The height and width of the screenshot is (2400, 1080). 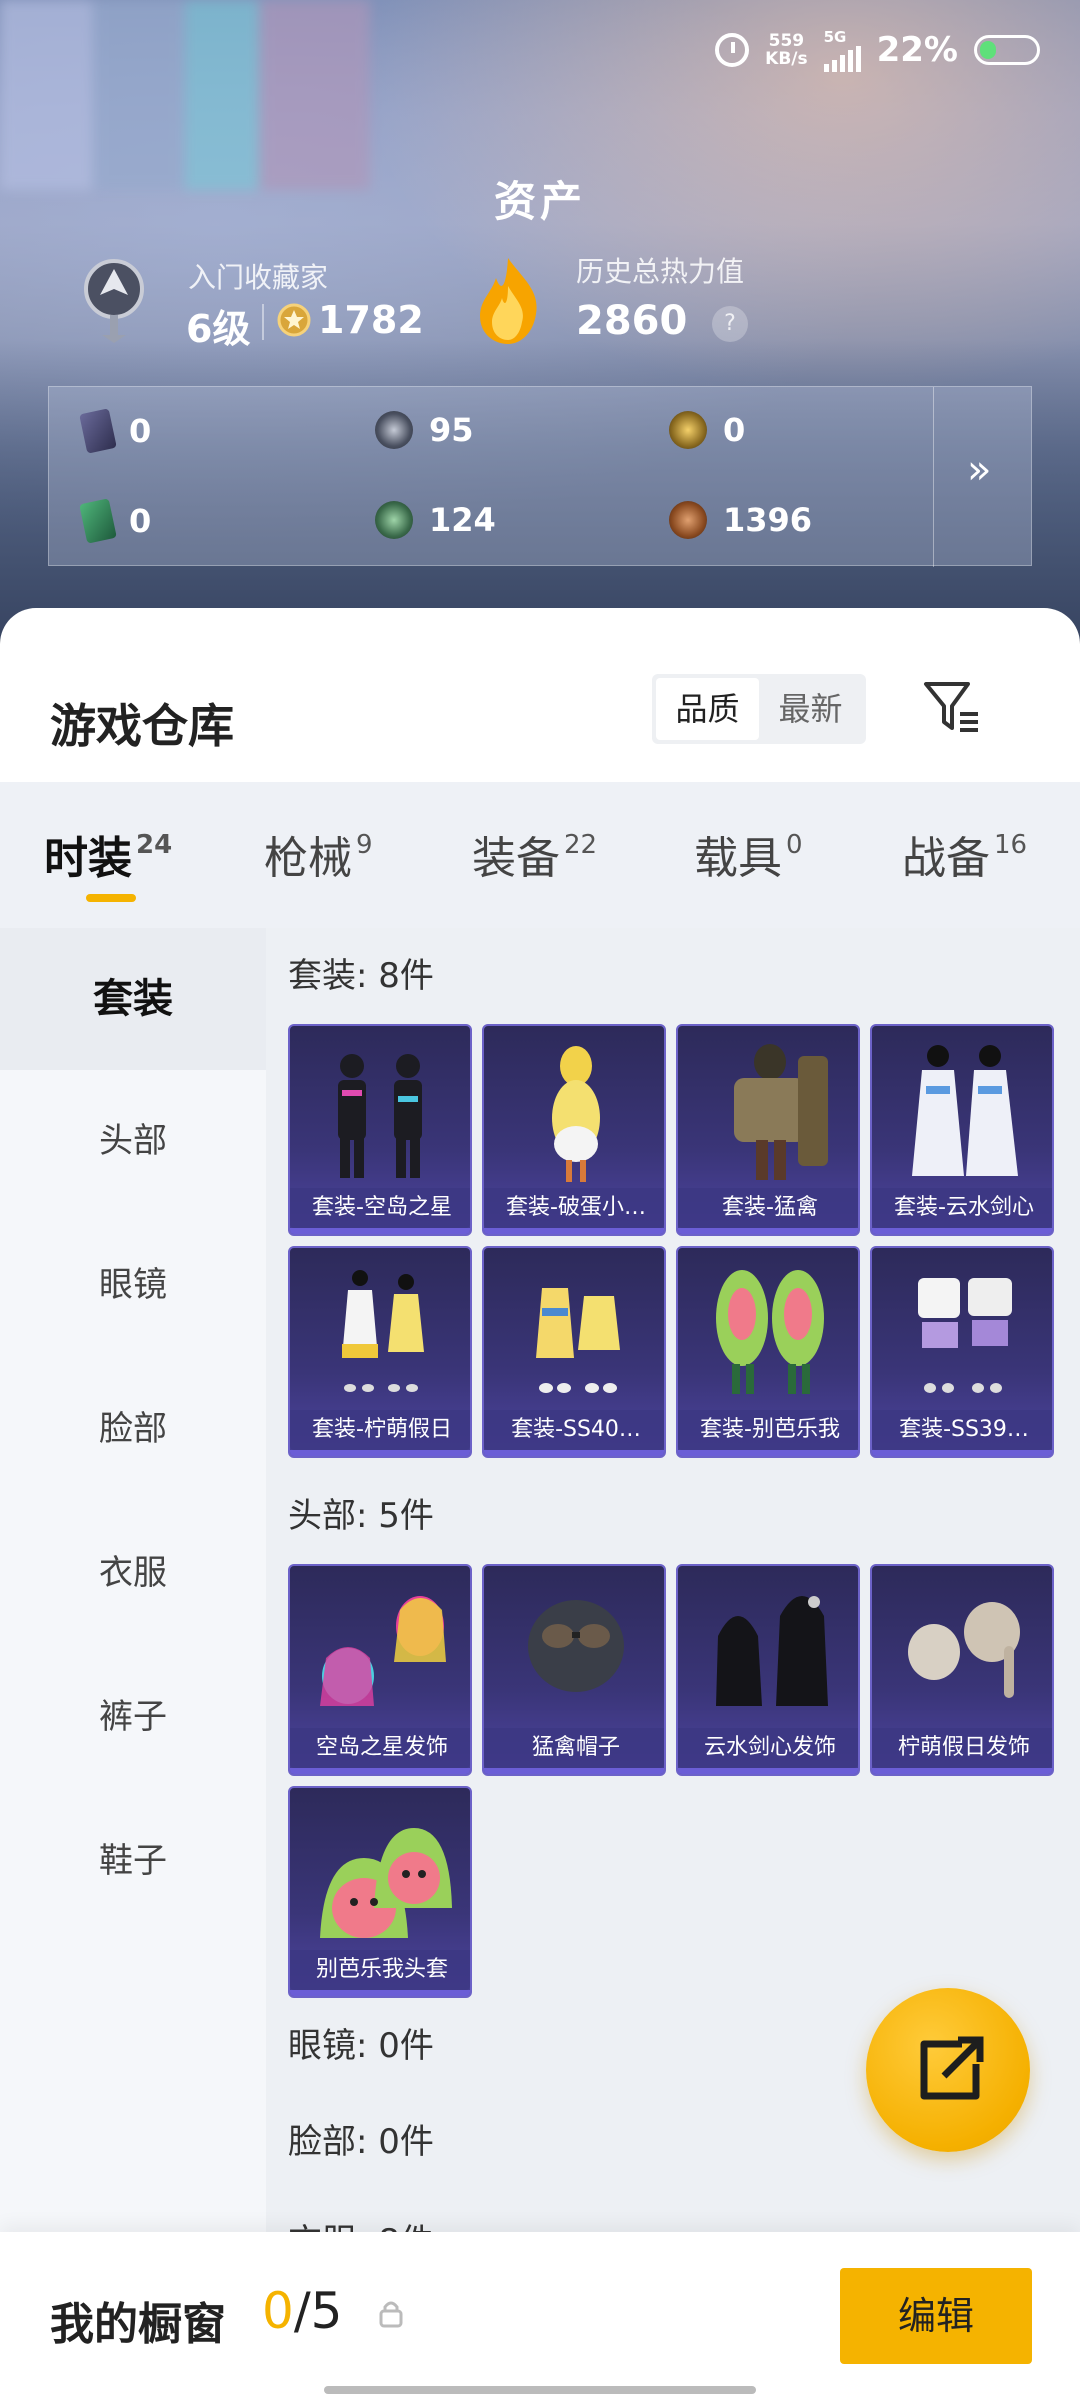 I want to click on item-tile: 空岛之星发饰, so click(x=380, y=1670).